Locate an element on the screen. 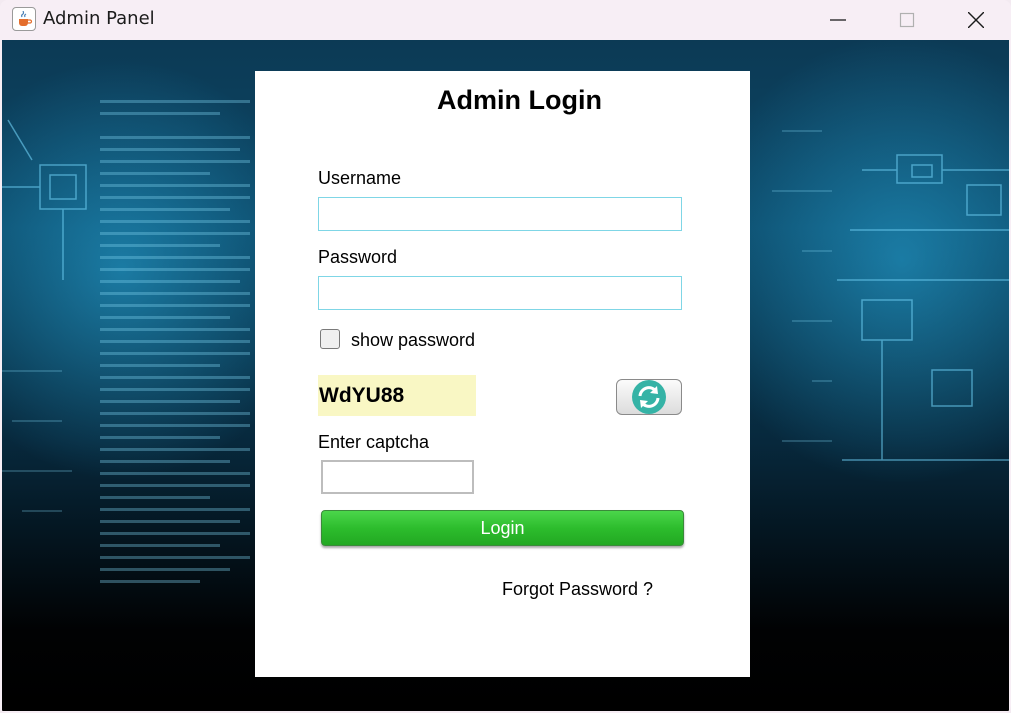 Image resolution: width=1011 pixels, height=713 pixels. maximize-button is located at coordinates (907, 20).